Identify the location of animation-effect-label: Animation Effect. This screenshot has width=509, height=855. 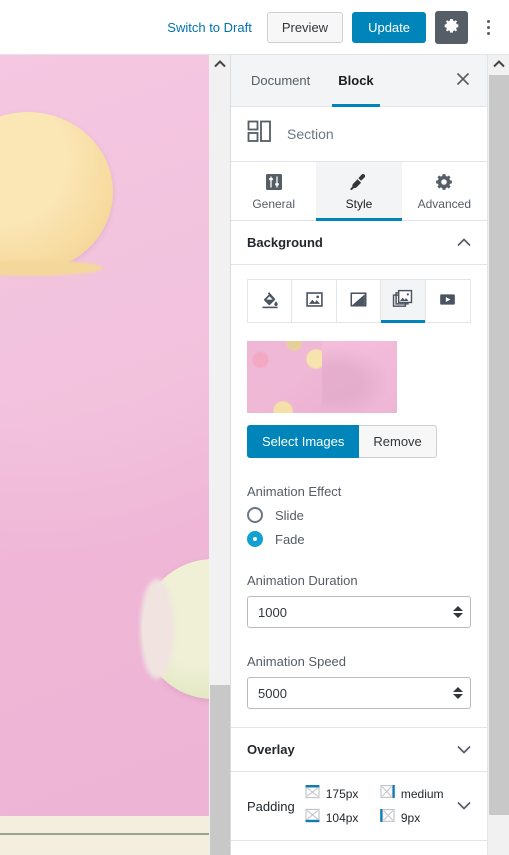
(294, 491).